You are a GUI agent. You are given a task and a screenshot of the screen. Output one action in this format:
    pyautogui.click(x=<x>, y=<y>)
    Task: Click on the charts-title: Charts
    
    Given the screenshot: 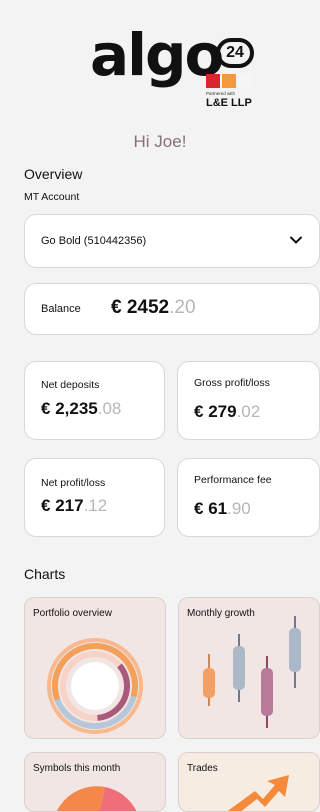 What is the action you would take?
    pyautogui.click(x=45, y=574)
    